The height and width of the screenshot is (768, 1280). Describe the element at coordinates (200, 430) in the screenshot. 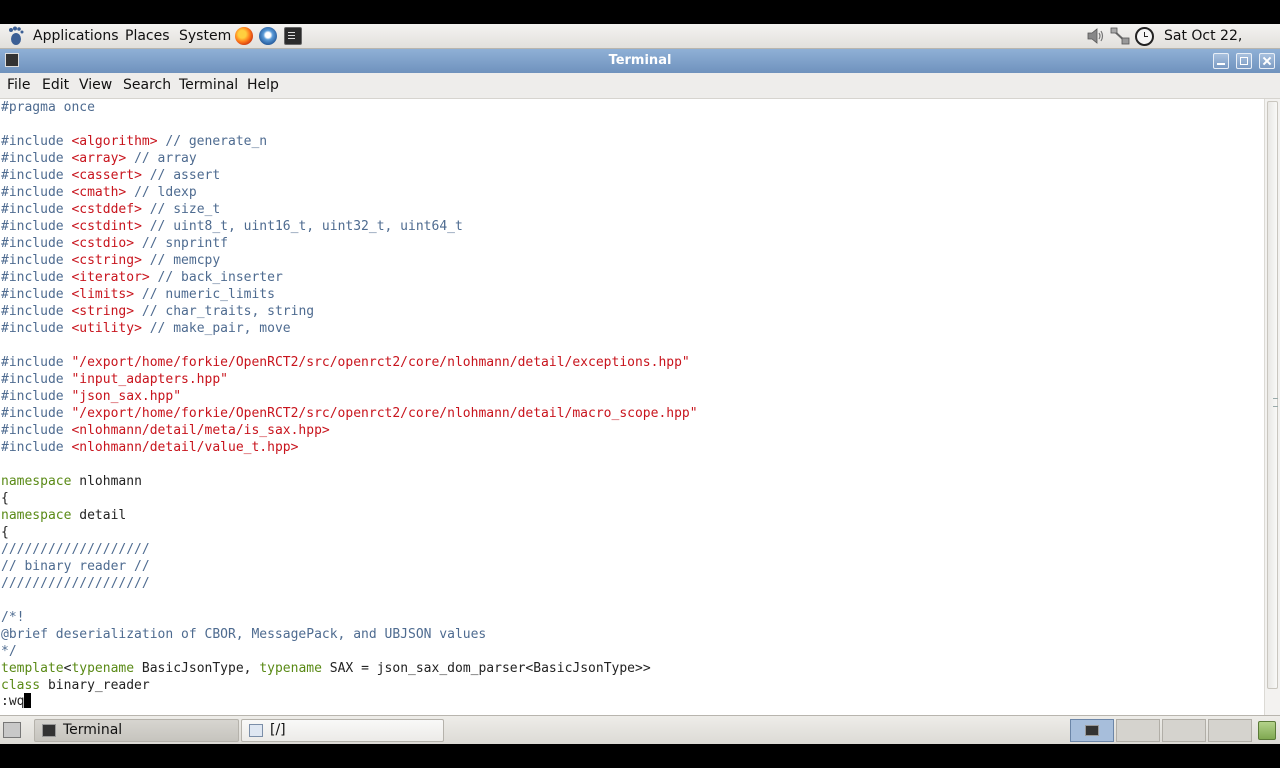

I see `code-token: <nlohmann/detail/meta/is_sax.hpp>` at that location.